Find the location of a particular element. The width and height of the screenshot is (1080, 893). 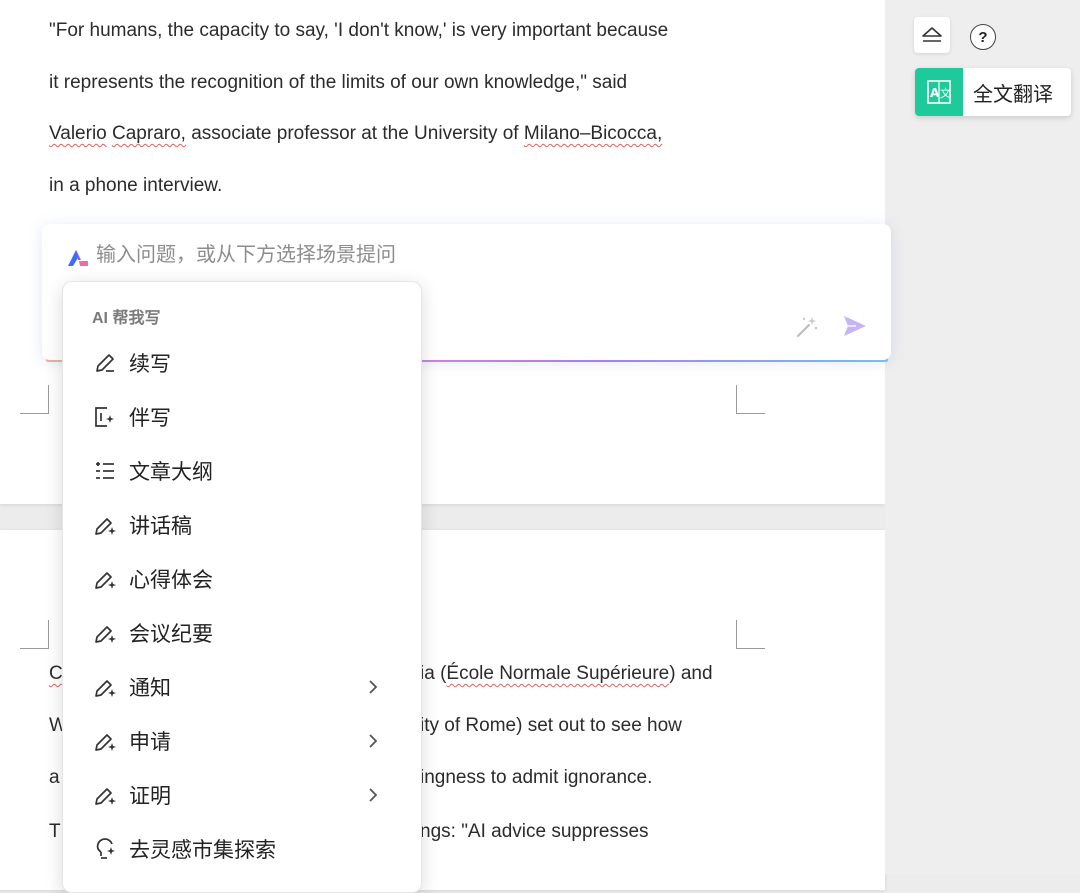

translate-icon: A 文 is located at coordinates (939, 92).